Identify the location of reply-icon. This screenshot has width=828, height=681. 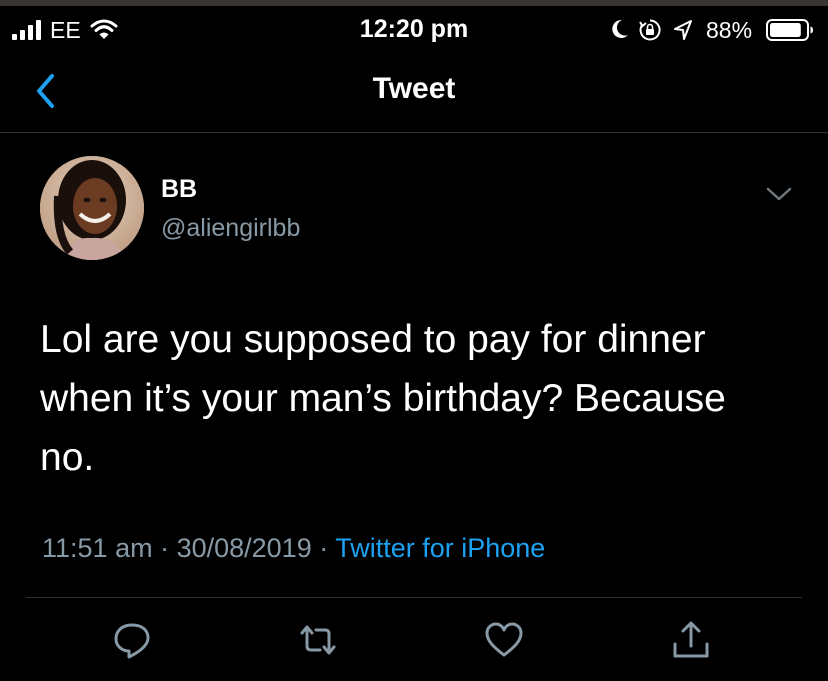
(132, 640).